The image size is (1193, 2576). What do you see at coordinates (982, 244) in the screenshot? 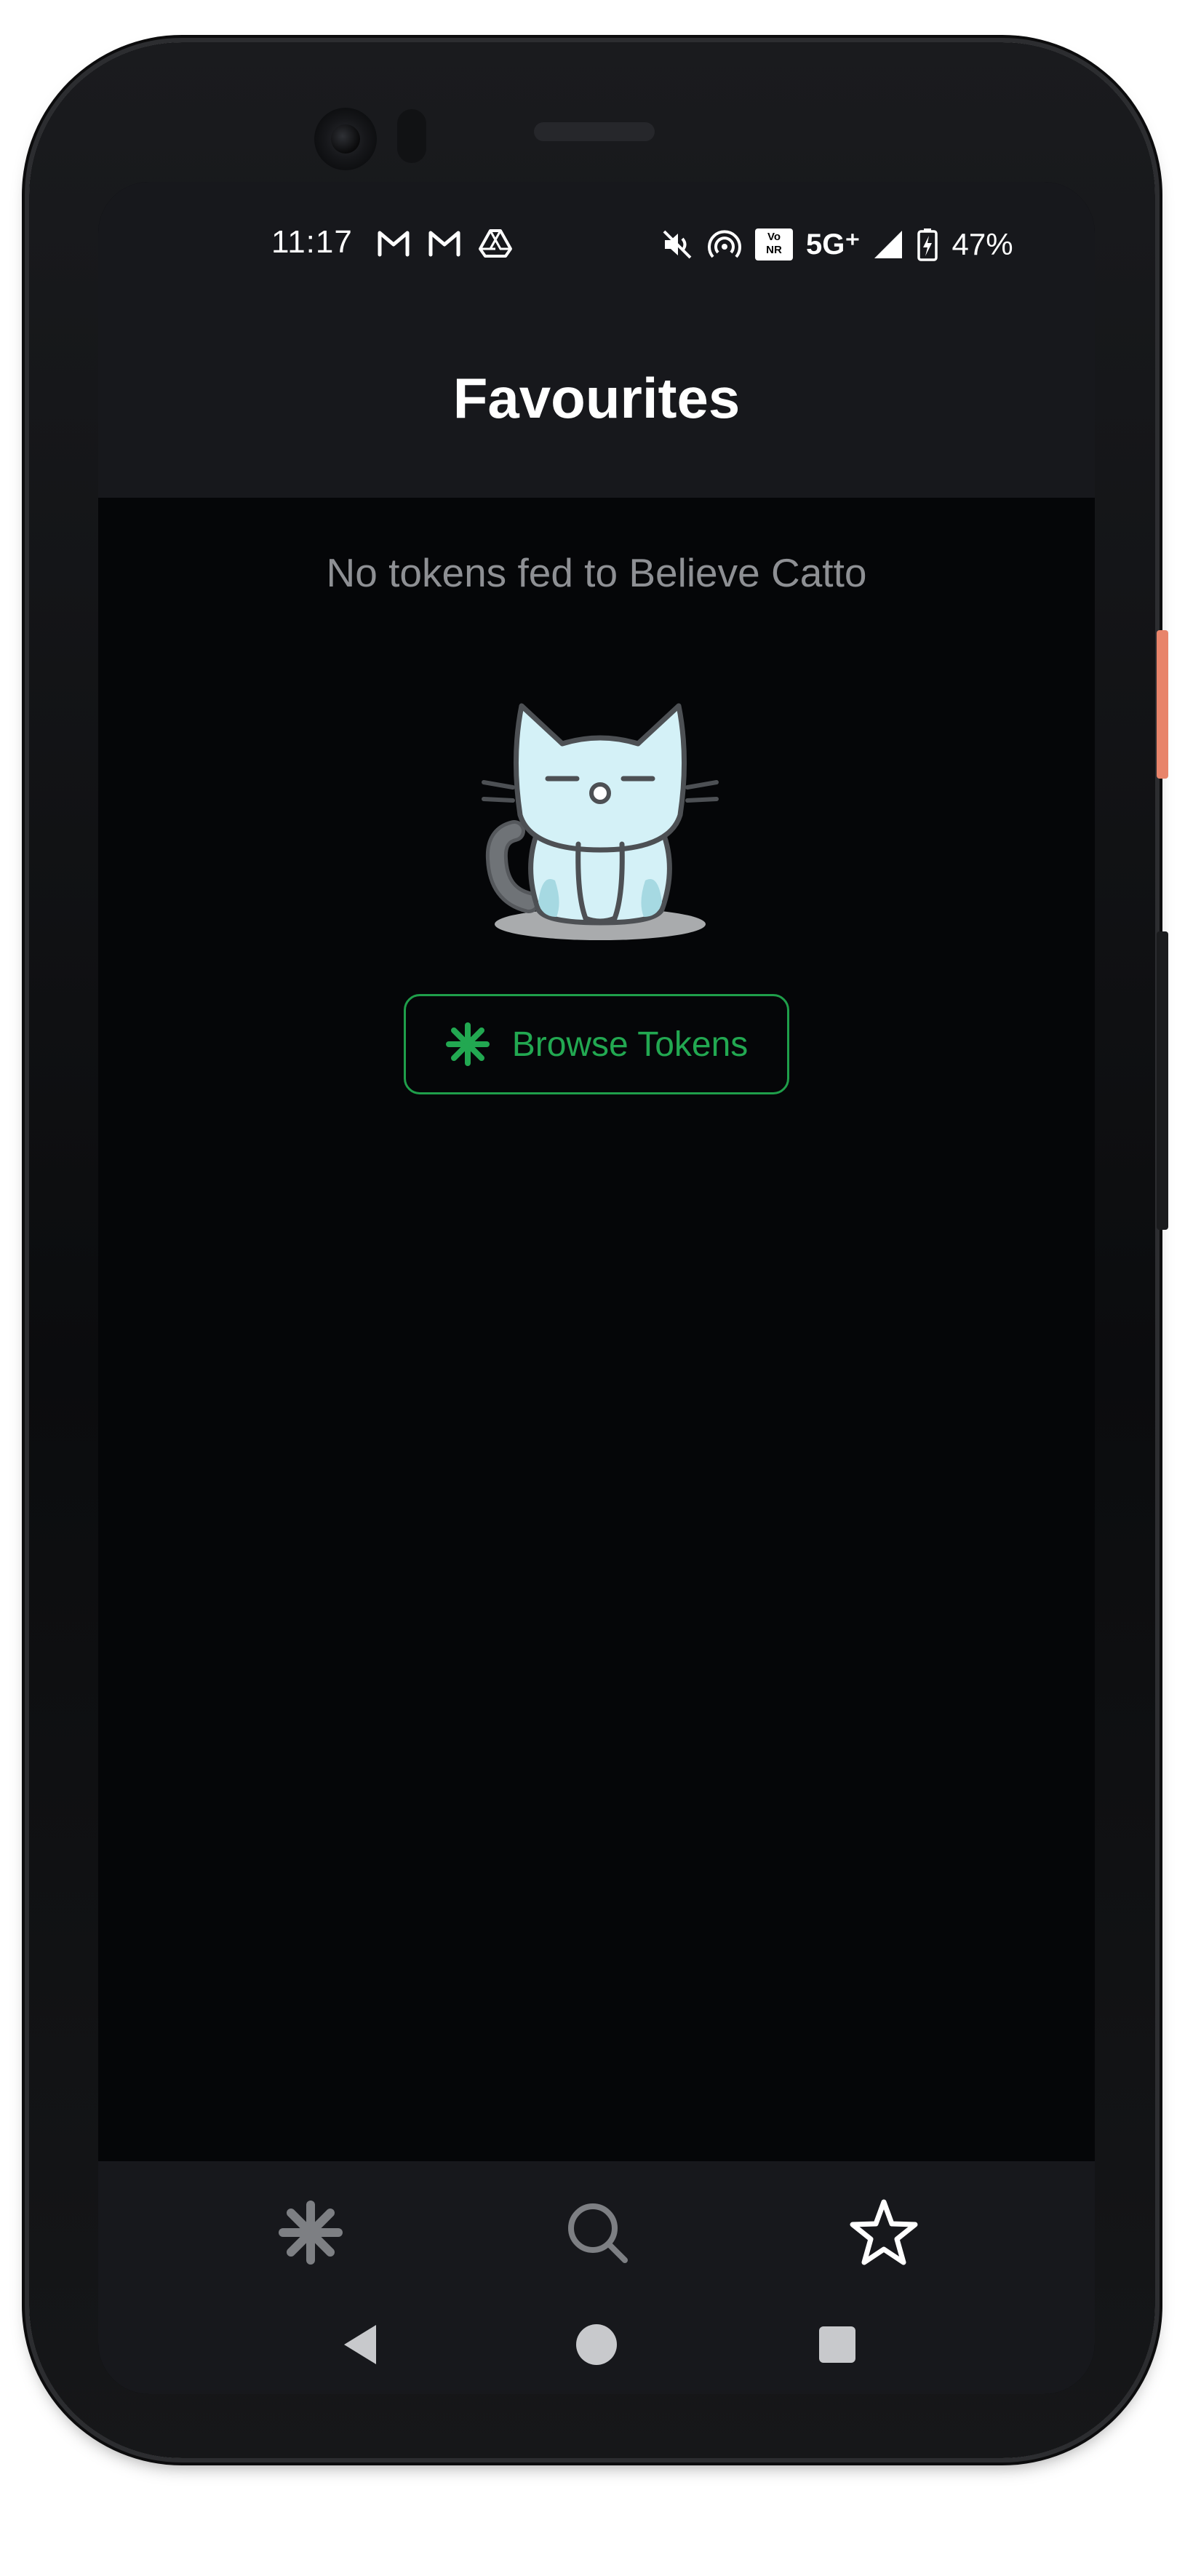
I see `battery-percent: 47%` at bounding box center [982, 244].